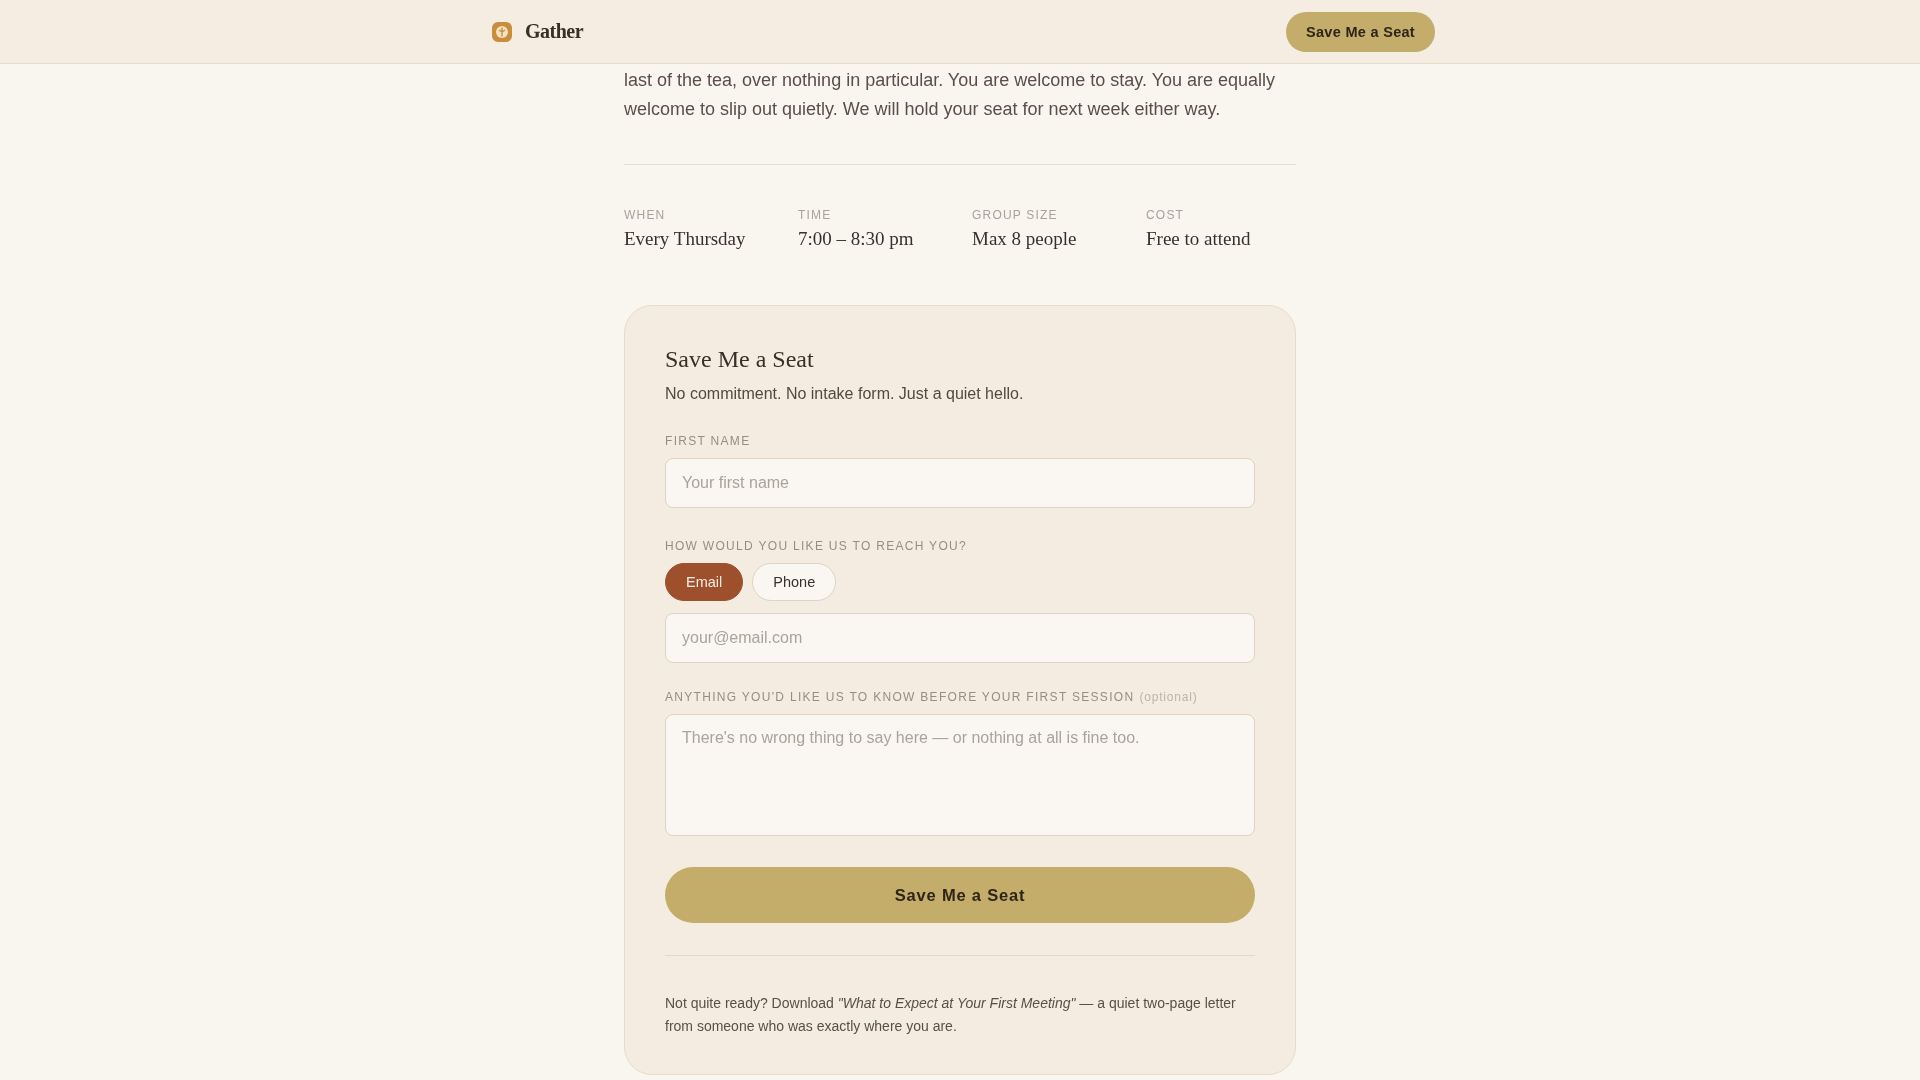  I want to click on field-label: ANYTHING YOU'D LIKE US TO KNOW BEFORE YOUR FIRST SESSION, so click(900, 697).